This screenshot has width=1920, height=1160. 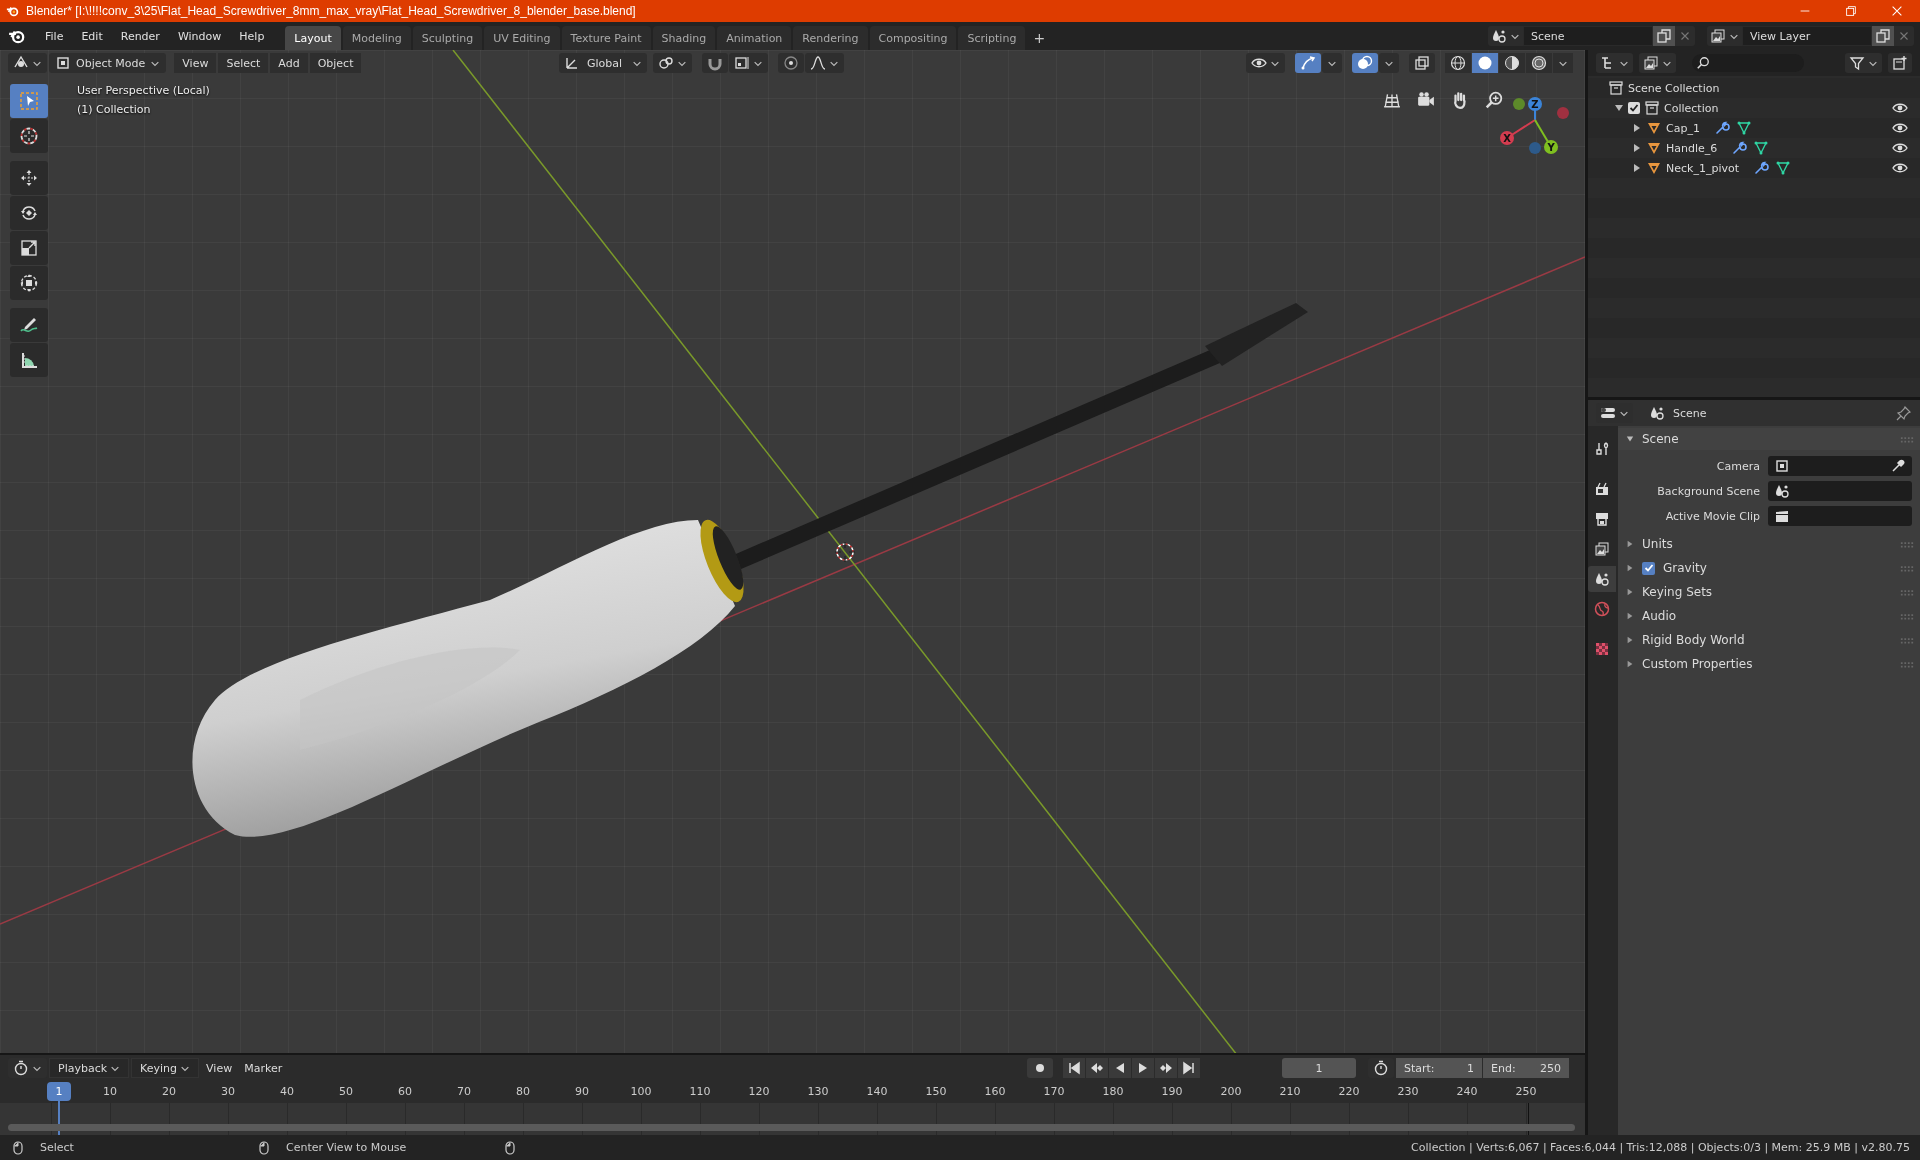 What do you see at coordinates (165, 1068) in the screenshot?
I see `menu-item: Keying` at bounding box center [165, 1068].